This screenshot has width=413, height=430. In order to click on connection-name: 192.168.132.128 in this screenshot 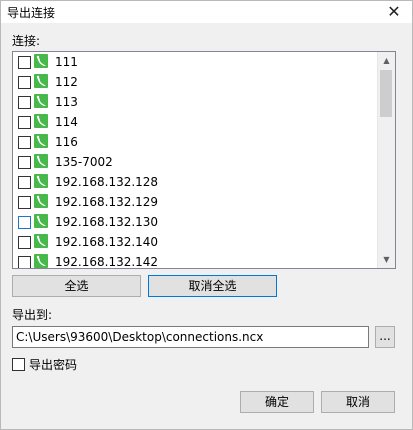, I will do `click(107, 182)`.